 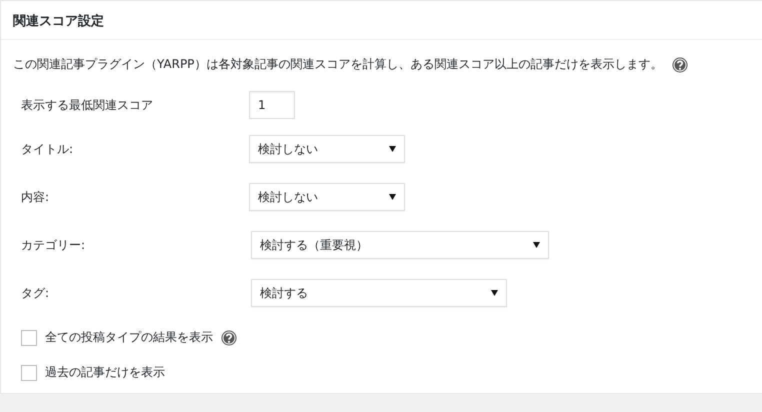 What do you see at coordinates (129, 337) in the screenshot?
I see `checkbox-label: 全ての投稿タイプの結果を表示` at bounding box center [129, 337].